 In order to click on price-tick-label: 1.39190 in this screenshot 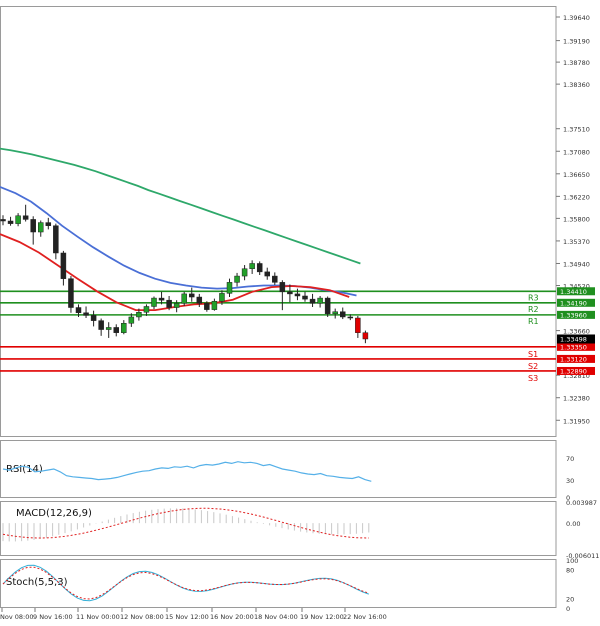, I will do `click(576, 42)`.